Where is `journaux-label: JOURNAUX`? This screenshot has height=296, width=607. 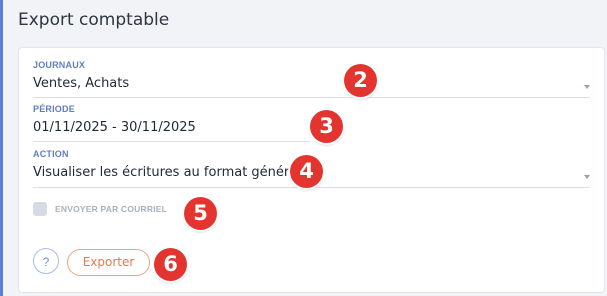
journaux-label: JOURNAUX is located at coordinates (59, 65).